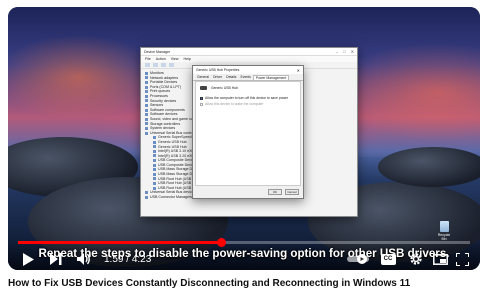 The width and height of the screenshot is (488, 294). I want to click on device-header: Generic USB Hub, so click(248, 88).